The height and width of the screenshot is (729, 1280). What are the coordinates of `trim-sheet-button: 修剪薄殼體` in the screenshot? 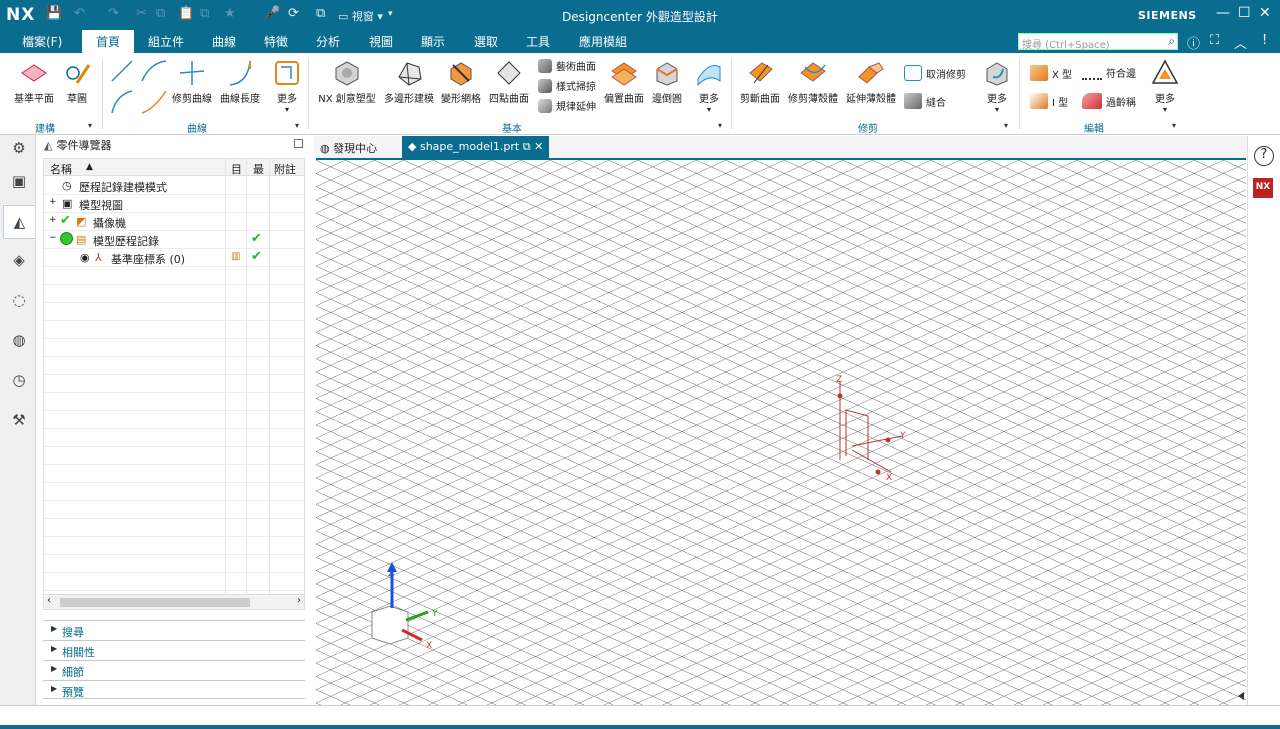 It's located at (813, 82).